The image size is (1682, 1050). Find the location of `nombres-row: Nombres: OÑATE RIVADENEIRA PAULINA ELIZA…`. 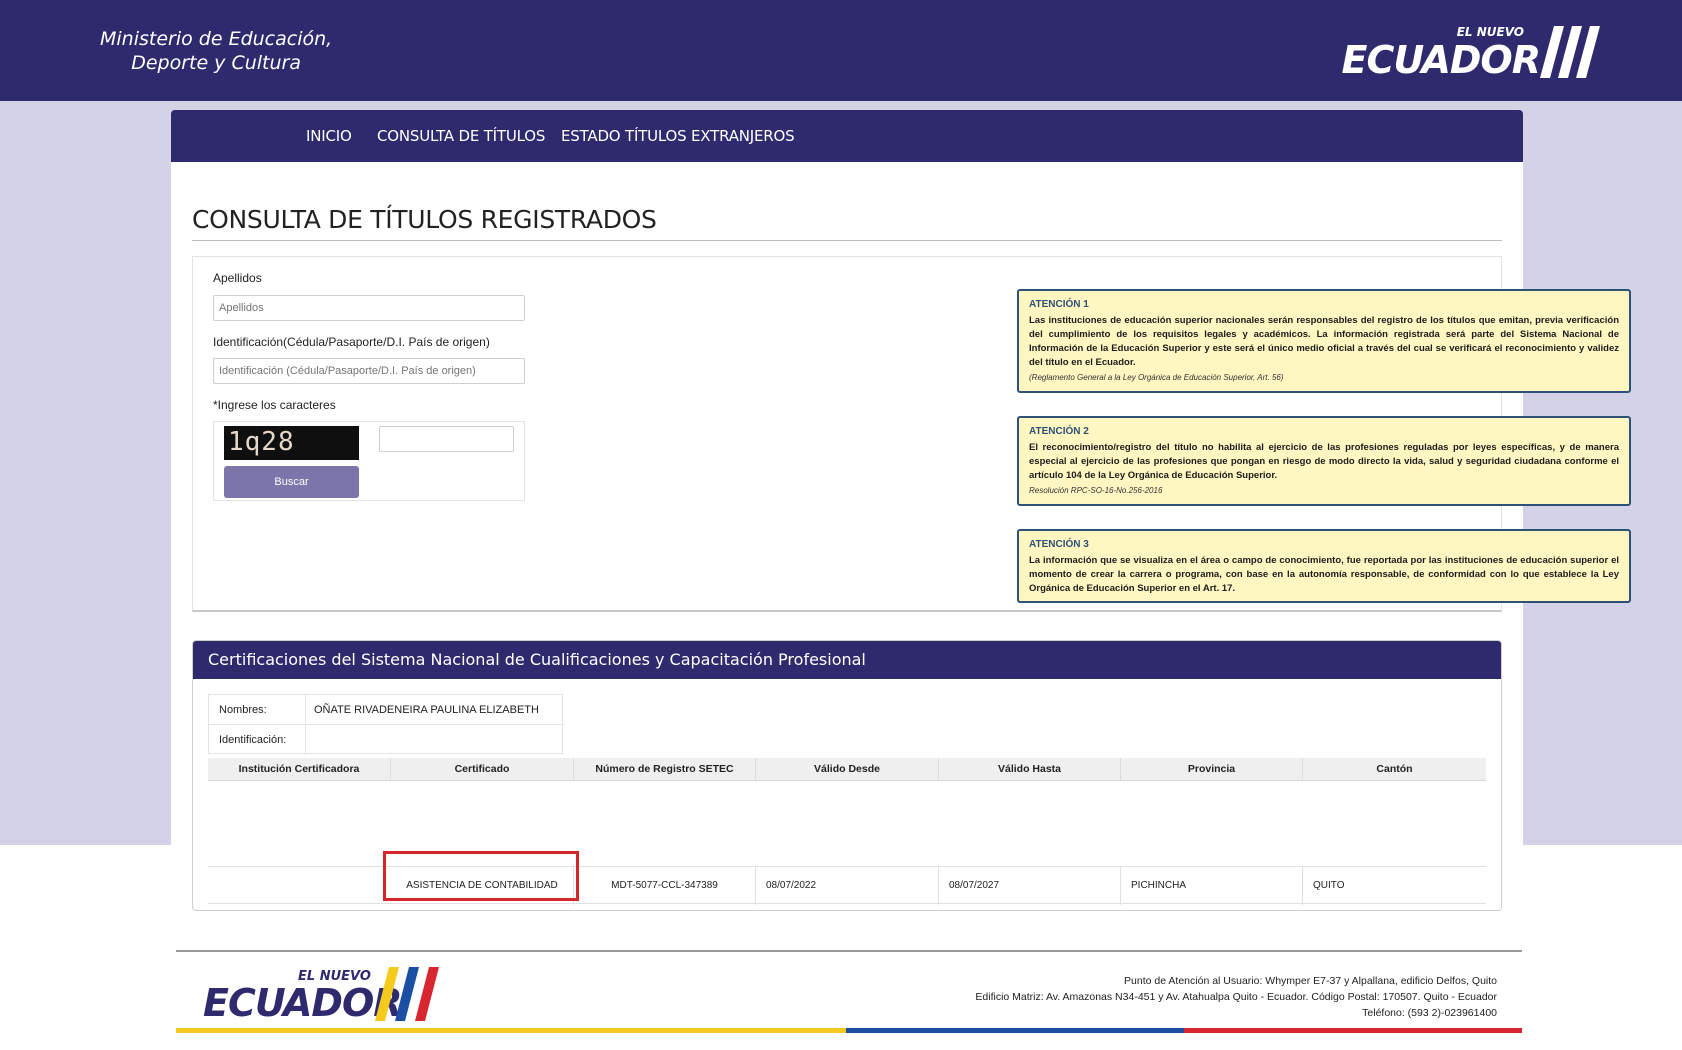

nombres-row: Nombres: OÑATE RIVADENEIRA PAULINA ELIZA… is located at coordinates (386, 710).